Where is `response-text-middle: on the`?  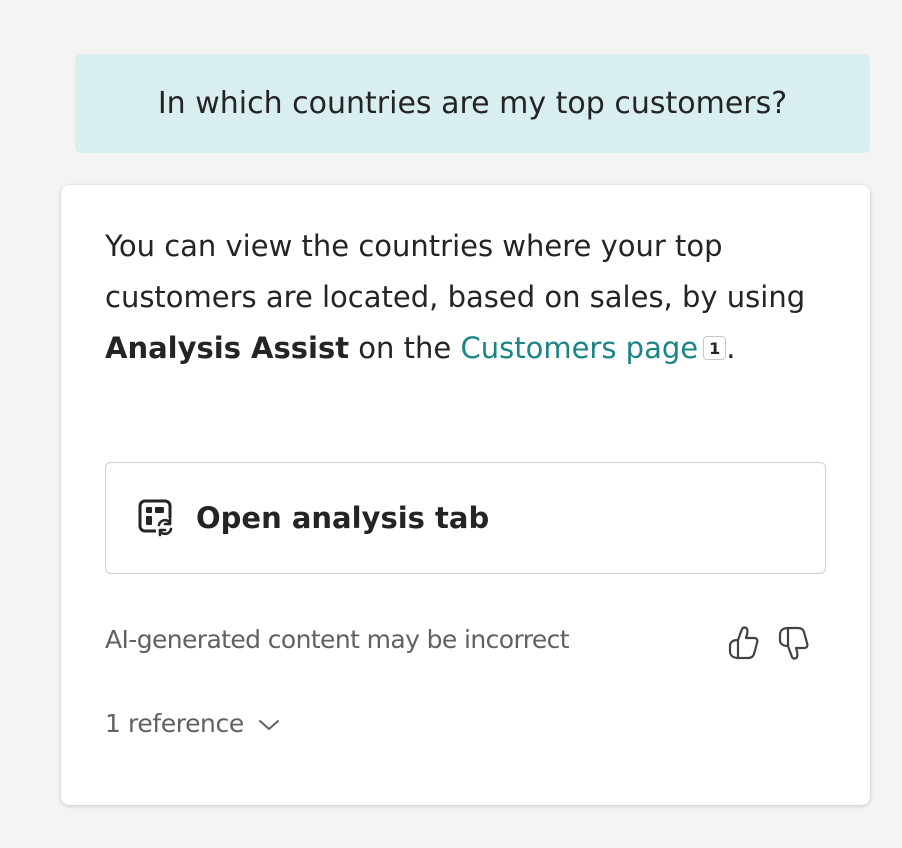 response-text-middle: on the is located at coordinates (405, 348).